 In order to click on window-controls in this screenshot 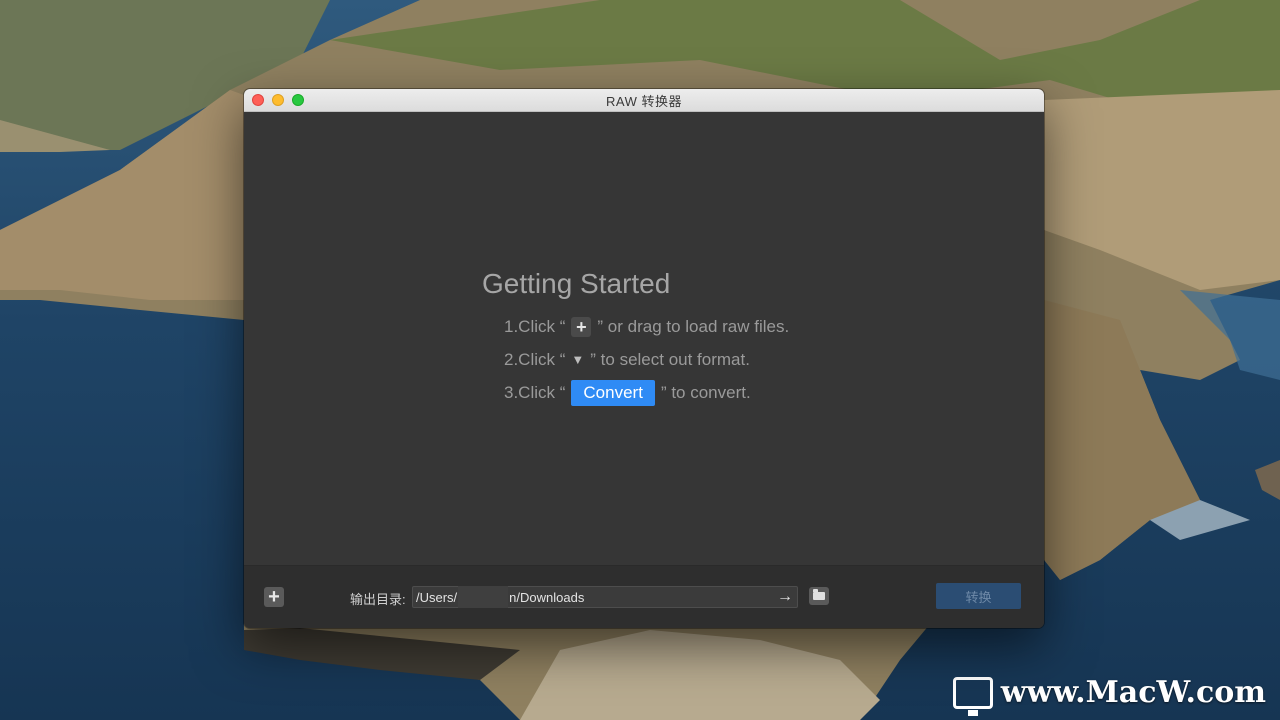, I will do `click(278, 100)`.